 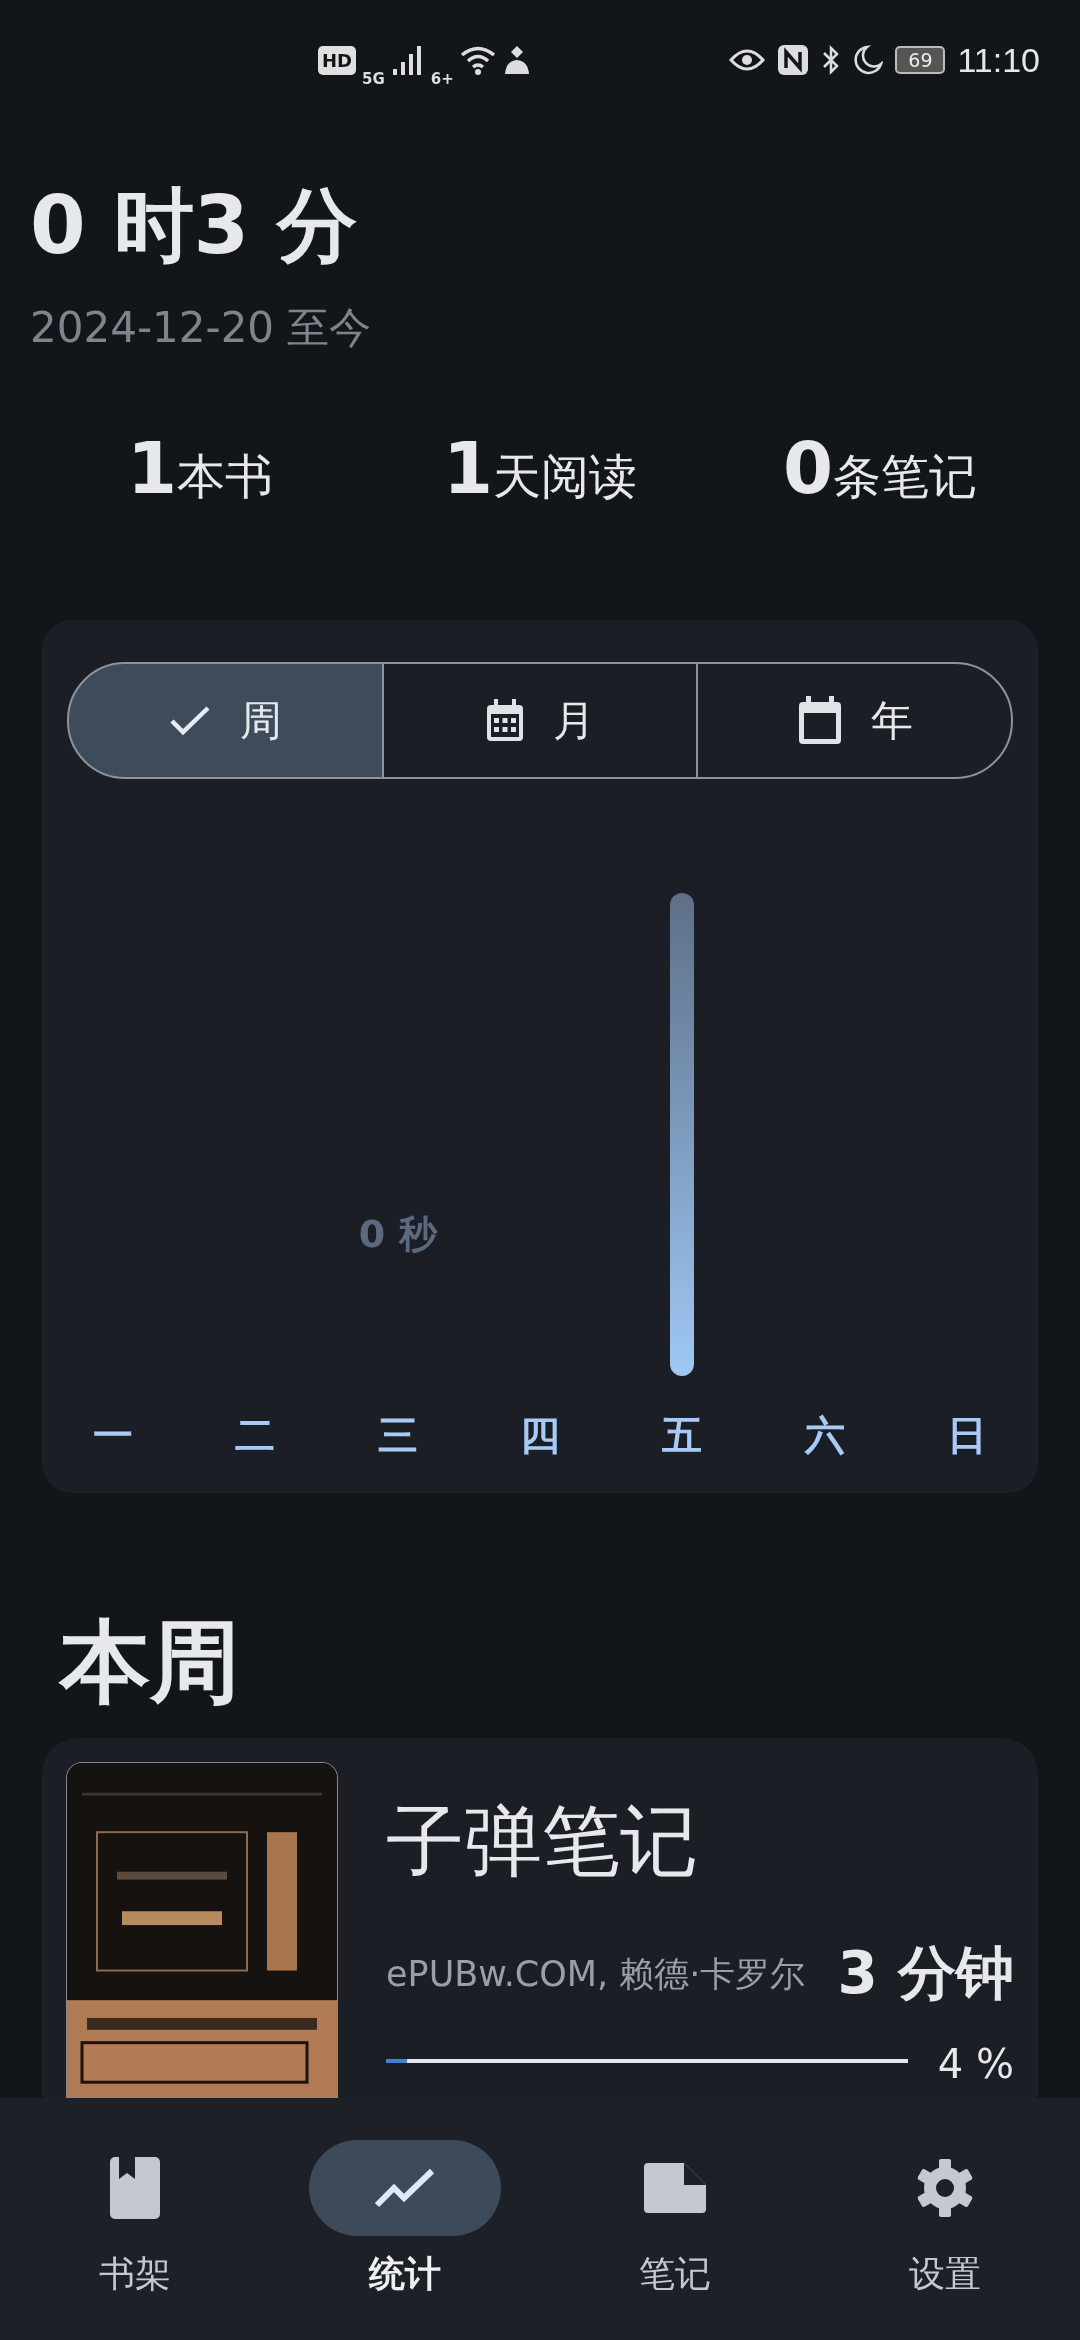 What do you see at coordinates (975, 2064) in the screenshot?
I see `progress-percent: 4 %` at bounding box center [975, 2064].